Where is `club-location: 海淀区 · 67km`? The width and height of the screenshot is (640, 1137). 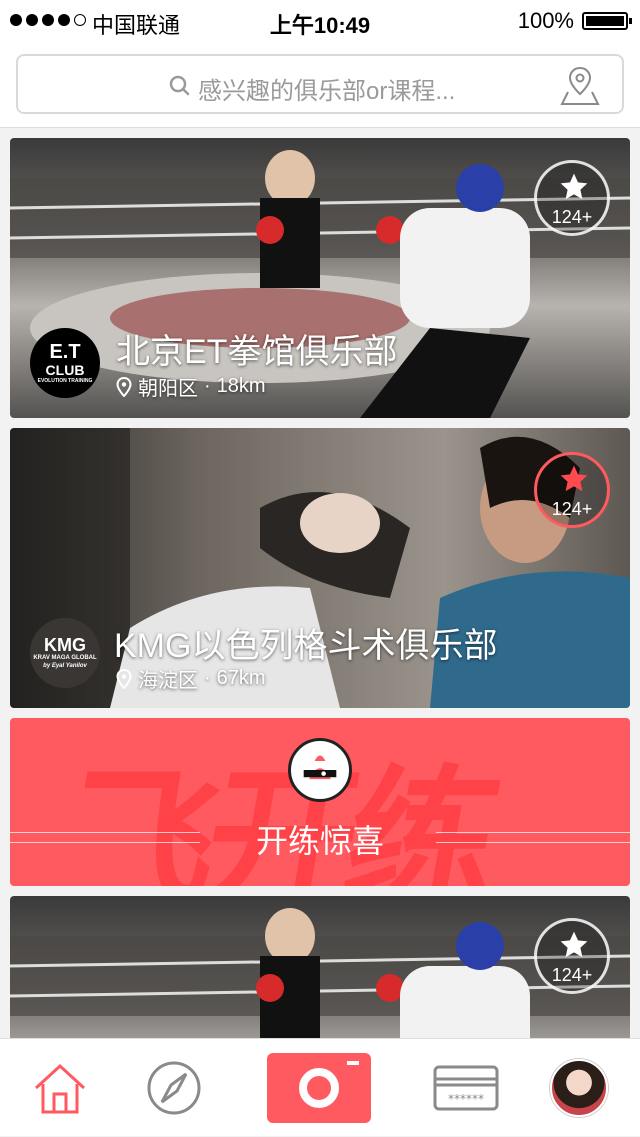
club-location: 海淀区 · 67km is located at coordinates (191, 678).